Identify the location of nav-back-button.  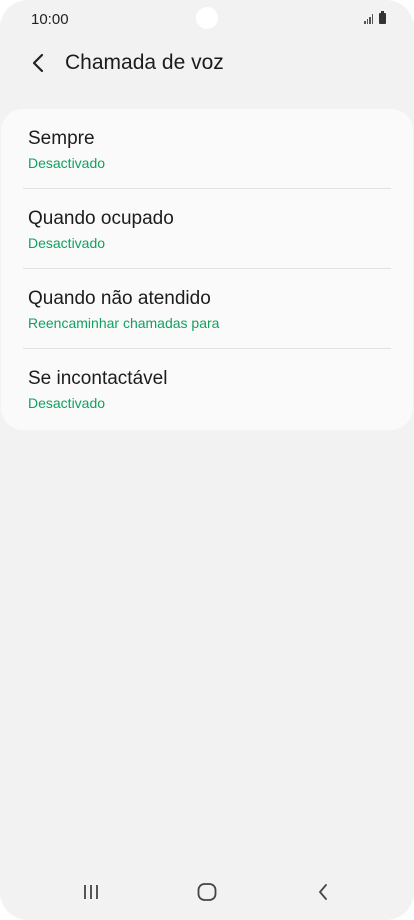
(323, 892).